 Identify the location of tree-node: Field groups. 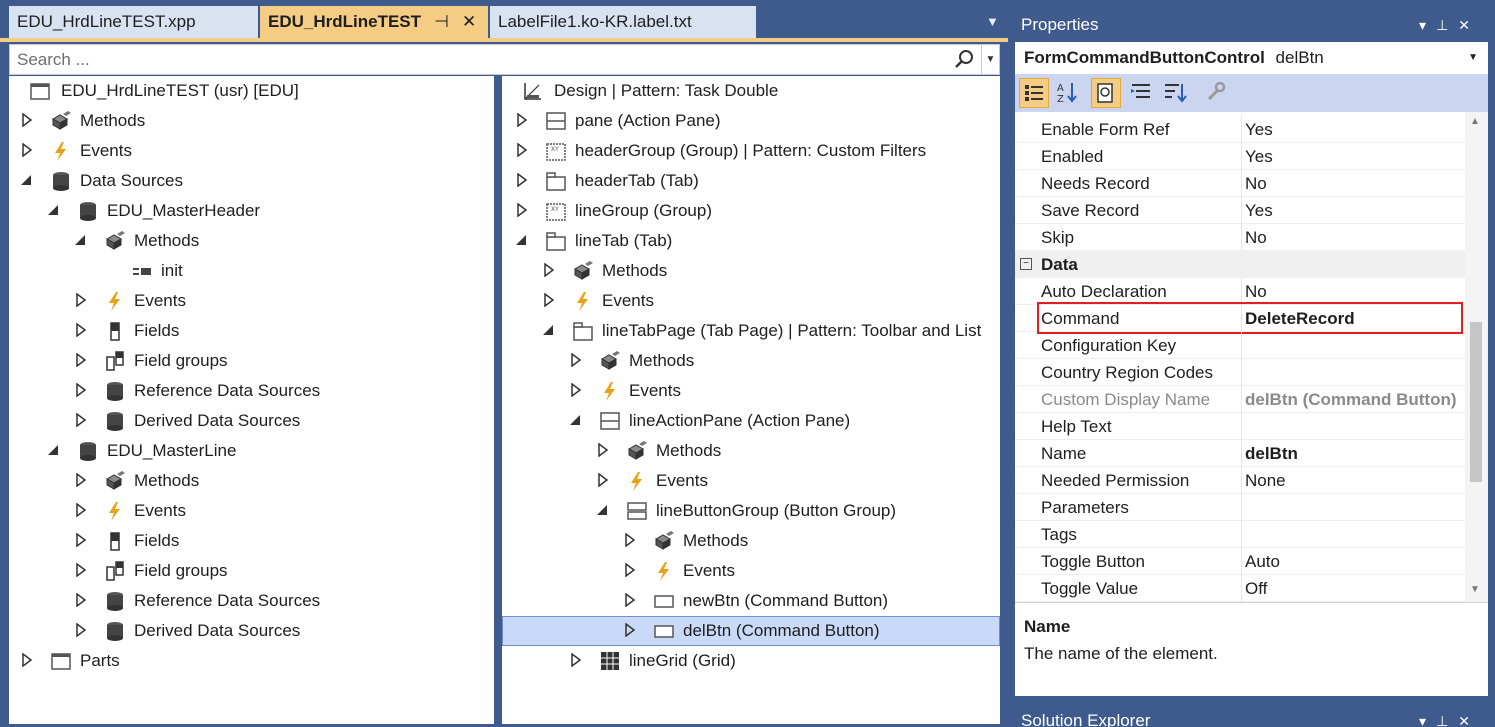
(251, 361).